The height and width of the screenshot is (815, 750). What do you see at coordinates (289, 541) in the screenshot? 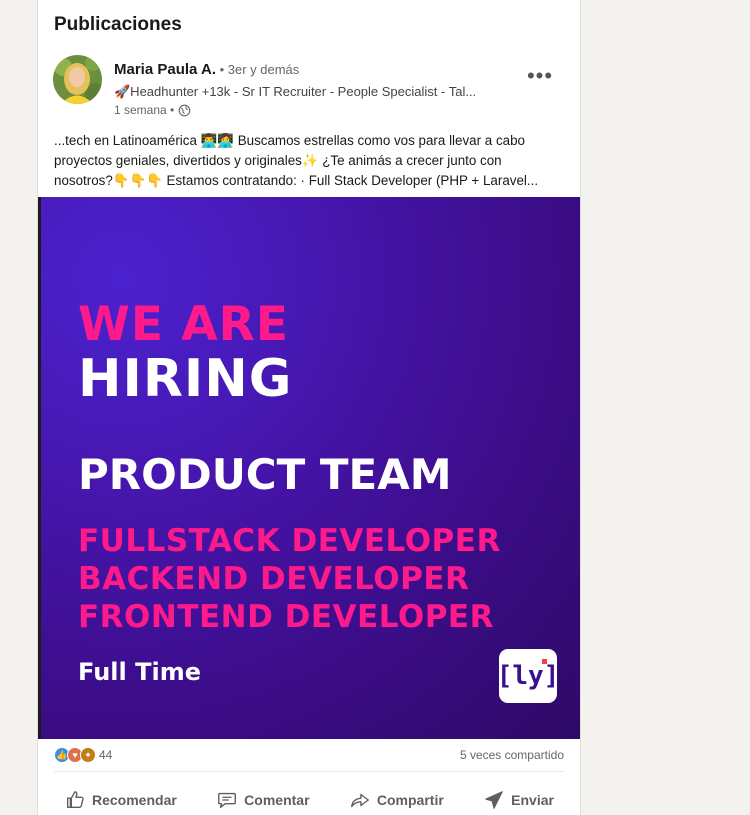
I see `image-role: FULLSTACK DEVELOPER` at bounding box center [289, 541].